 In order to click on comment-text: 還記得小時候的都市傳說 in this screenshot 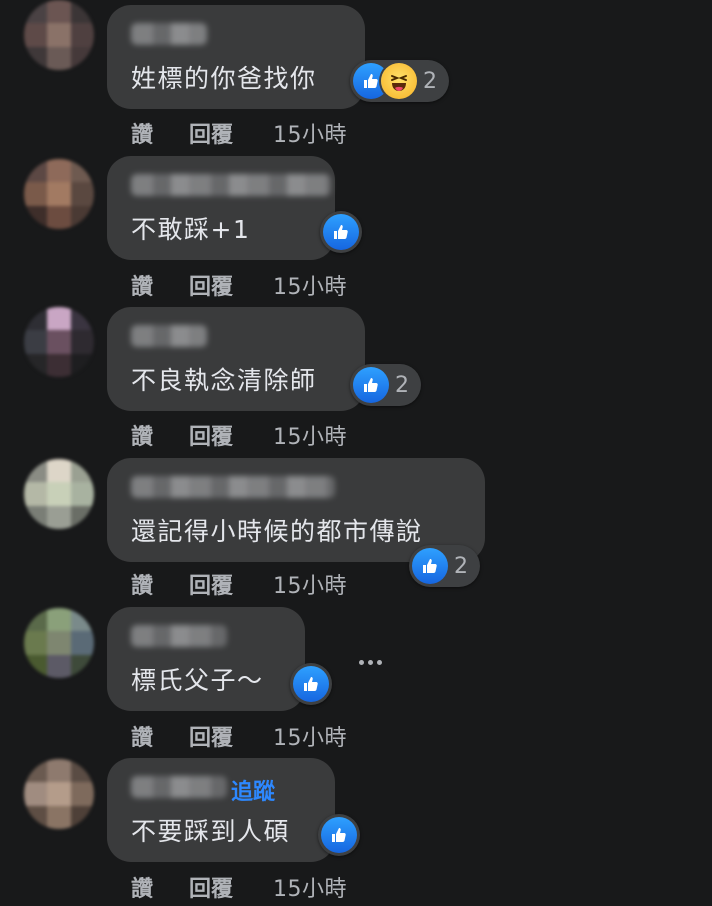, I will do `click(277, 531)`.